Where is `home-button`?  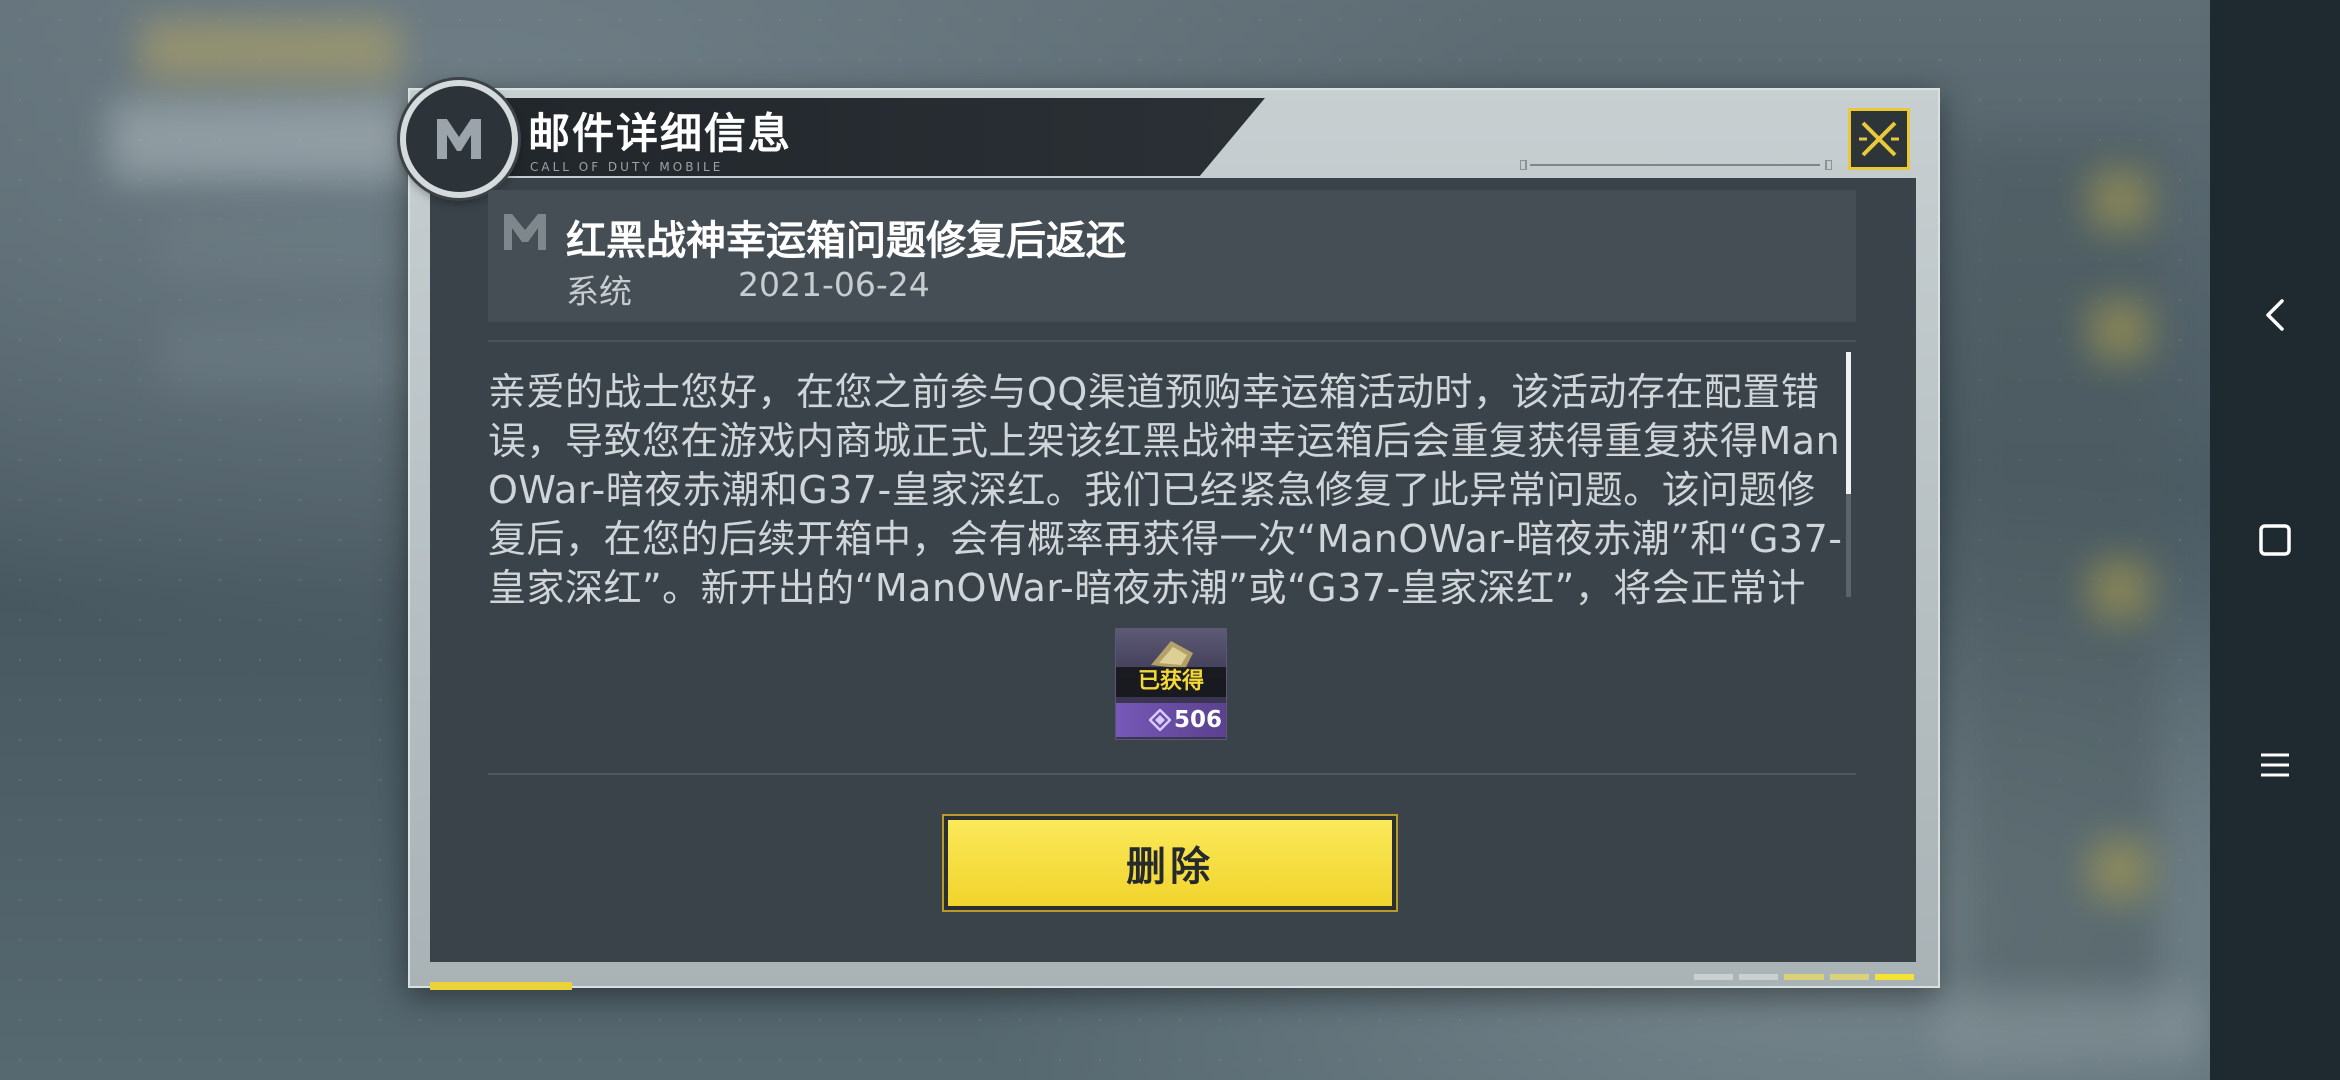
home-button is located at coordinates (2275, 540).